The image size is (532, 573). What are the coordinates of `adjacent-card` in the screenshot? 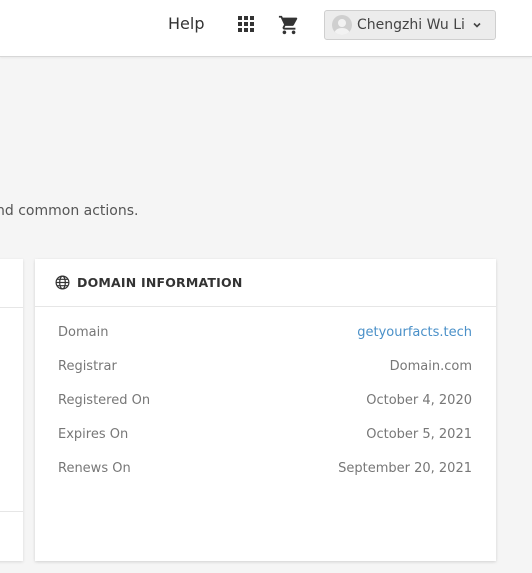 It's located at (11, 410).